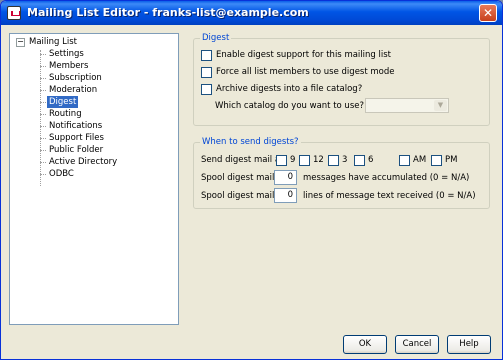  I want to click on when-group-title: When to send digests?, so click(250, 142).